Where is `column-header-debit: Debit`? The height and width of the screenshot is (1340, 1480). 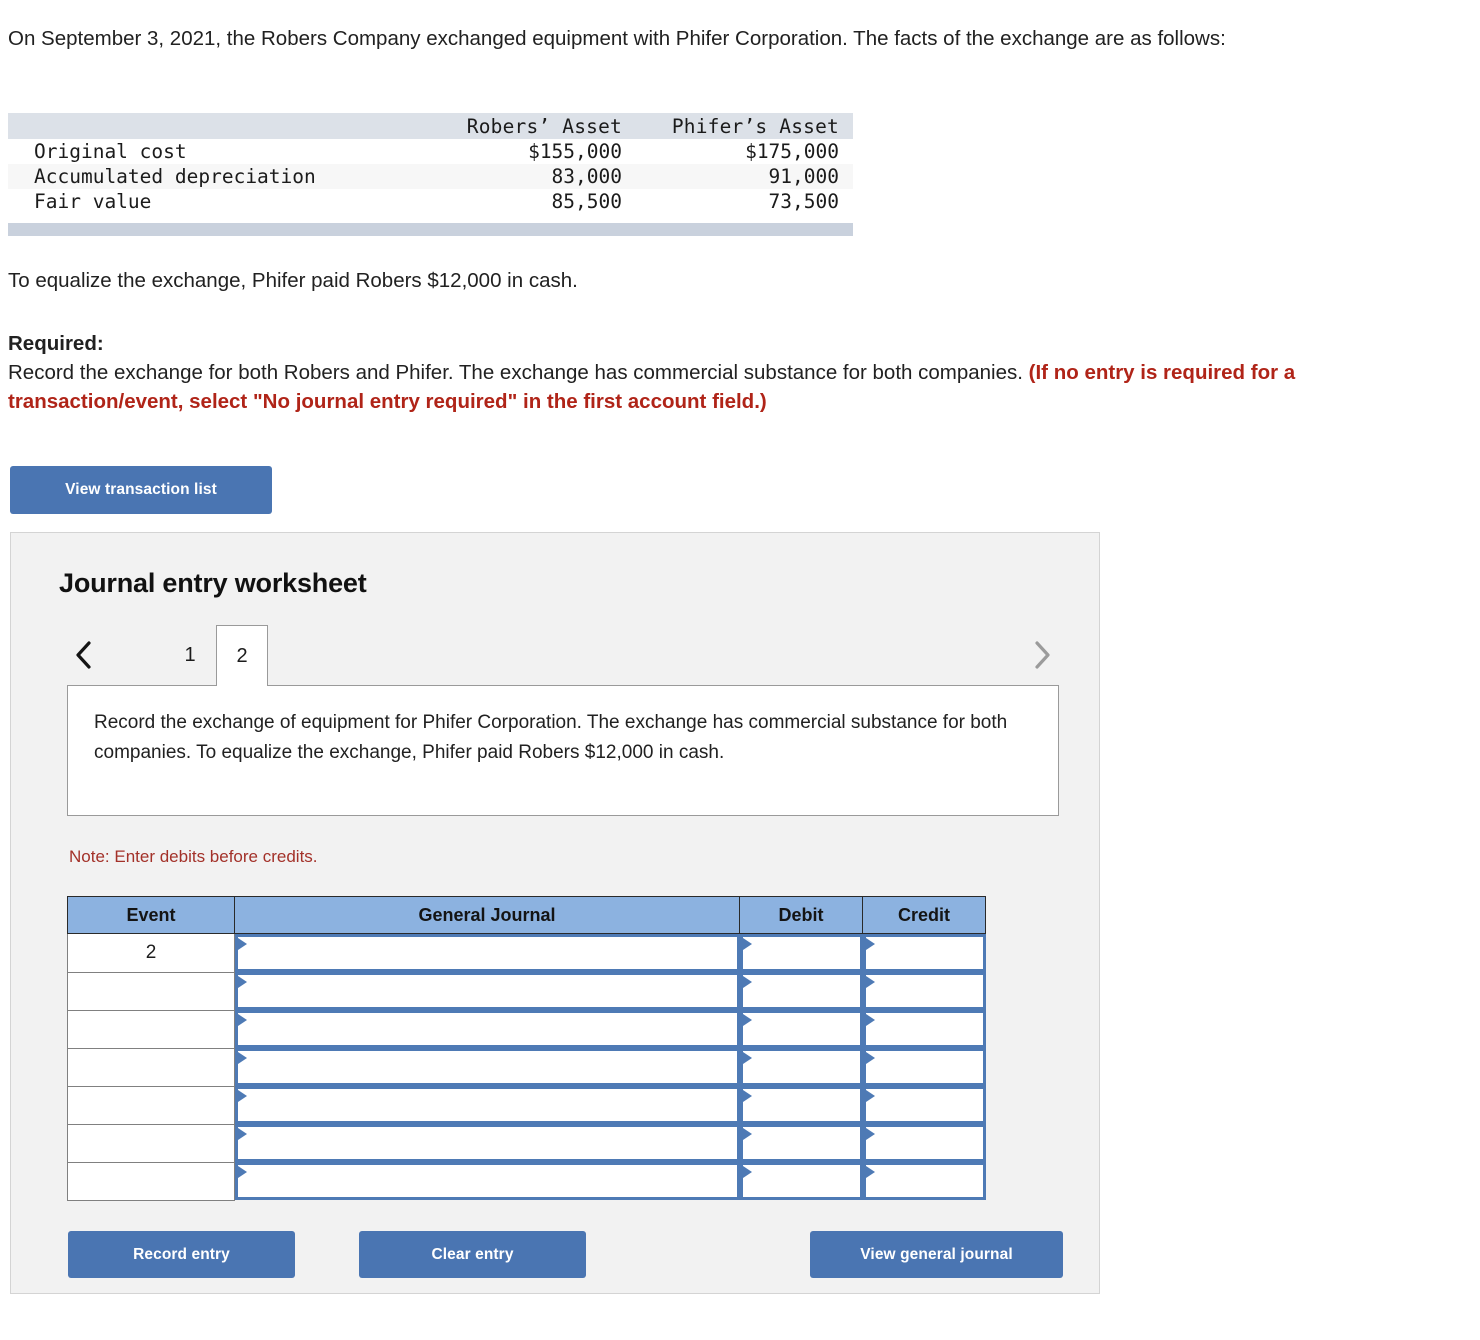
column-header-debit: Debit is located at coordinates (801, 915).